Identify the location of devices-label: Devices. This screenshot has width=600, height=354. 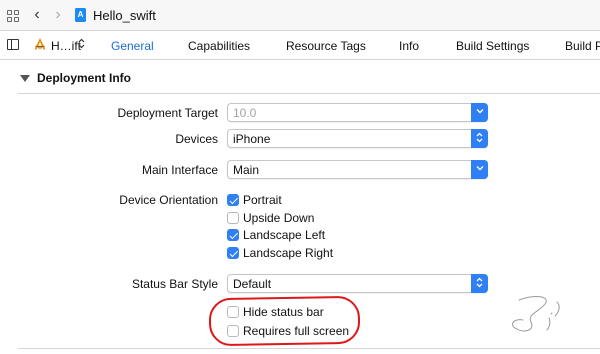
(196, 139).